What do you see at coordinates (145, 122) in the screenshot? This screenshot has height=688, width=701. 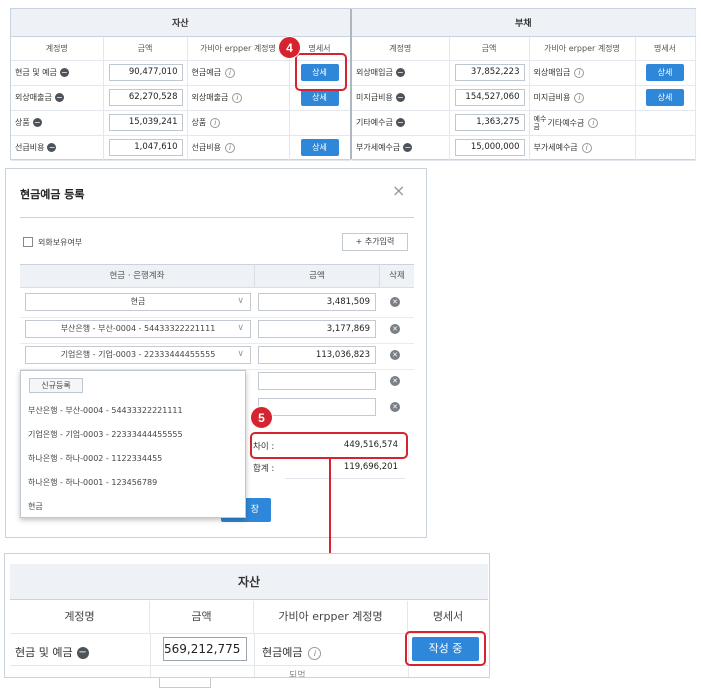 I see `amount-field: 15,039,241` at bounding box center [145, 122].